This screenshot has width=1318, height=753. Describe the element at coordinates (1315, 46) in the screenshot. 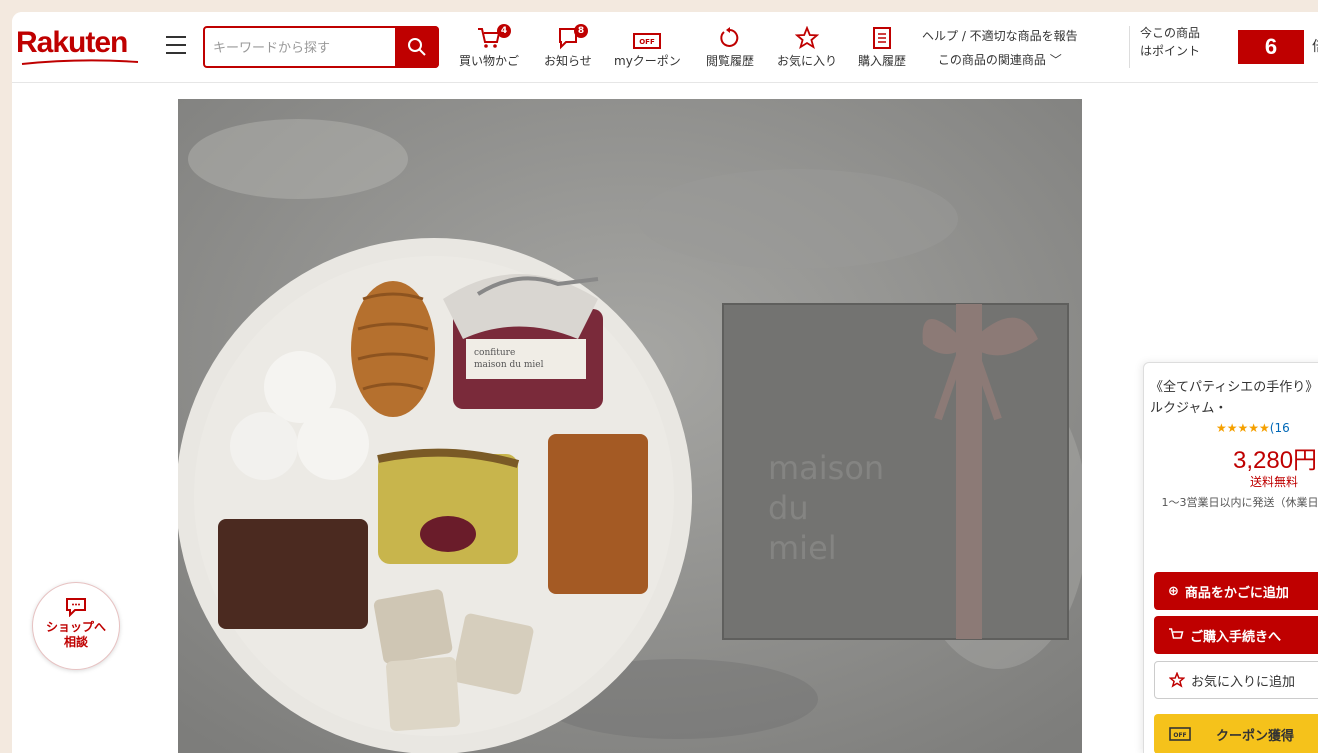

I see `points-suffix: 倍` at that location.